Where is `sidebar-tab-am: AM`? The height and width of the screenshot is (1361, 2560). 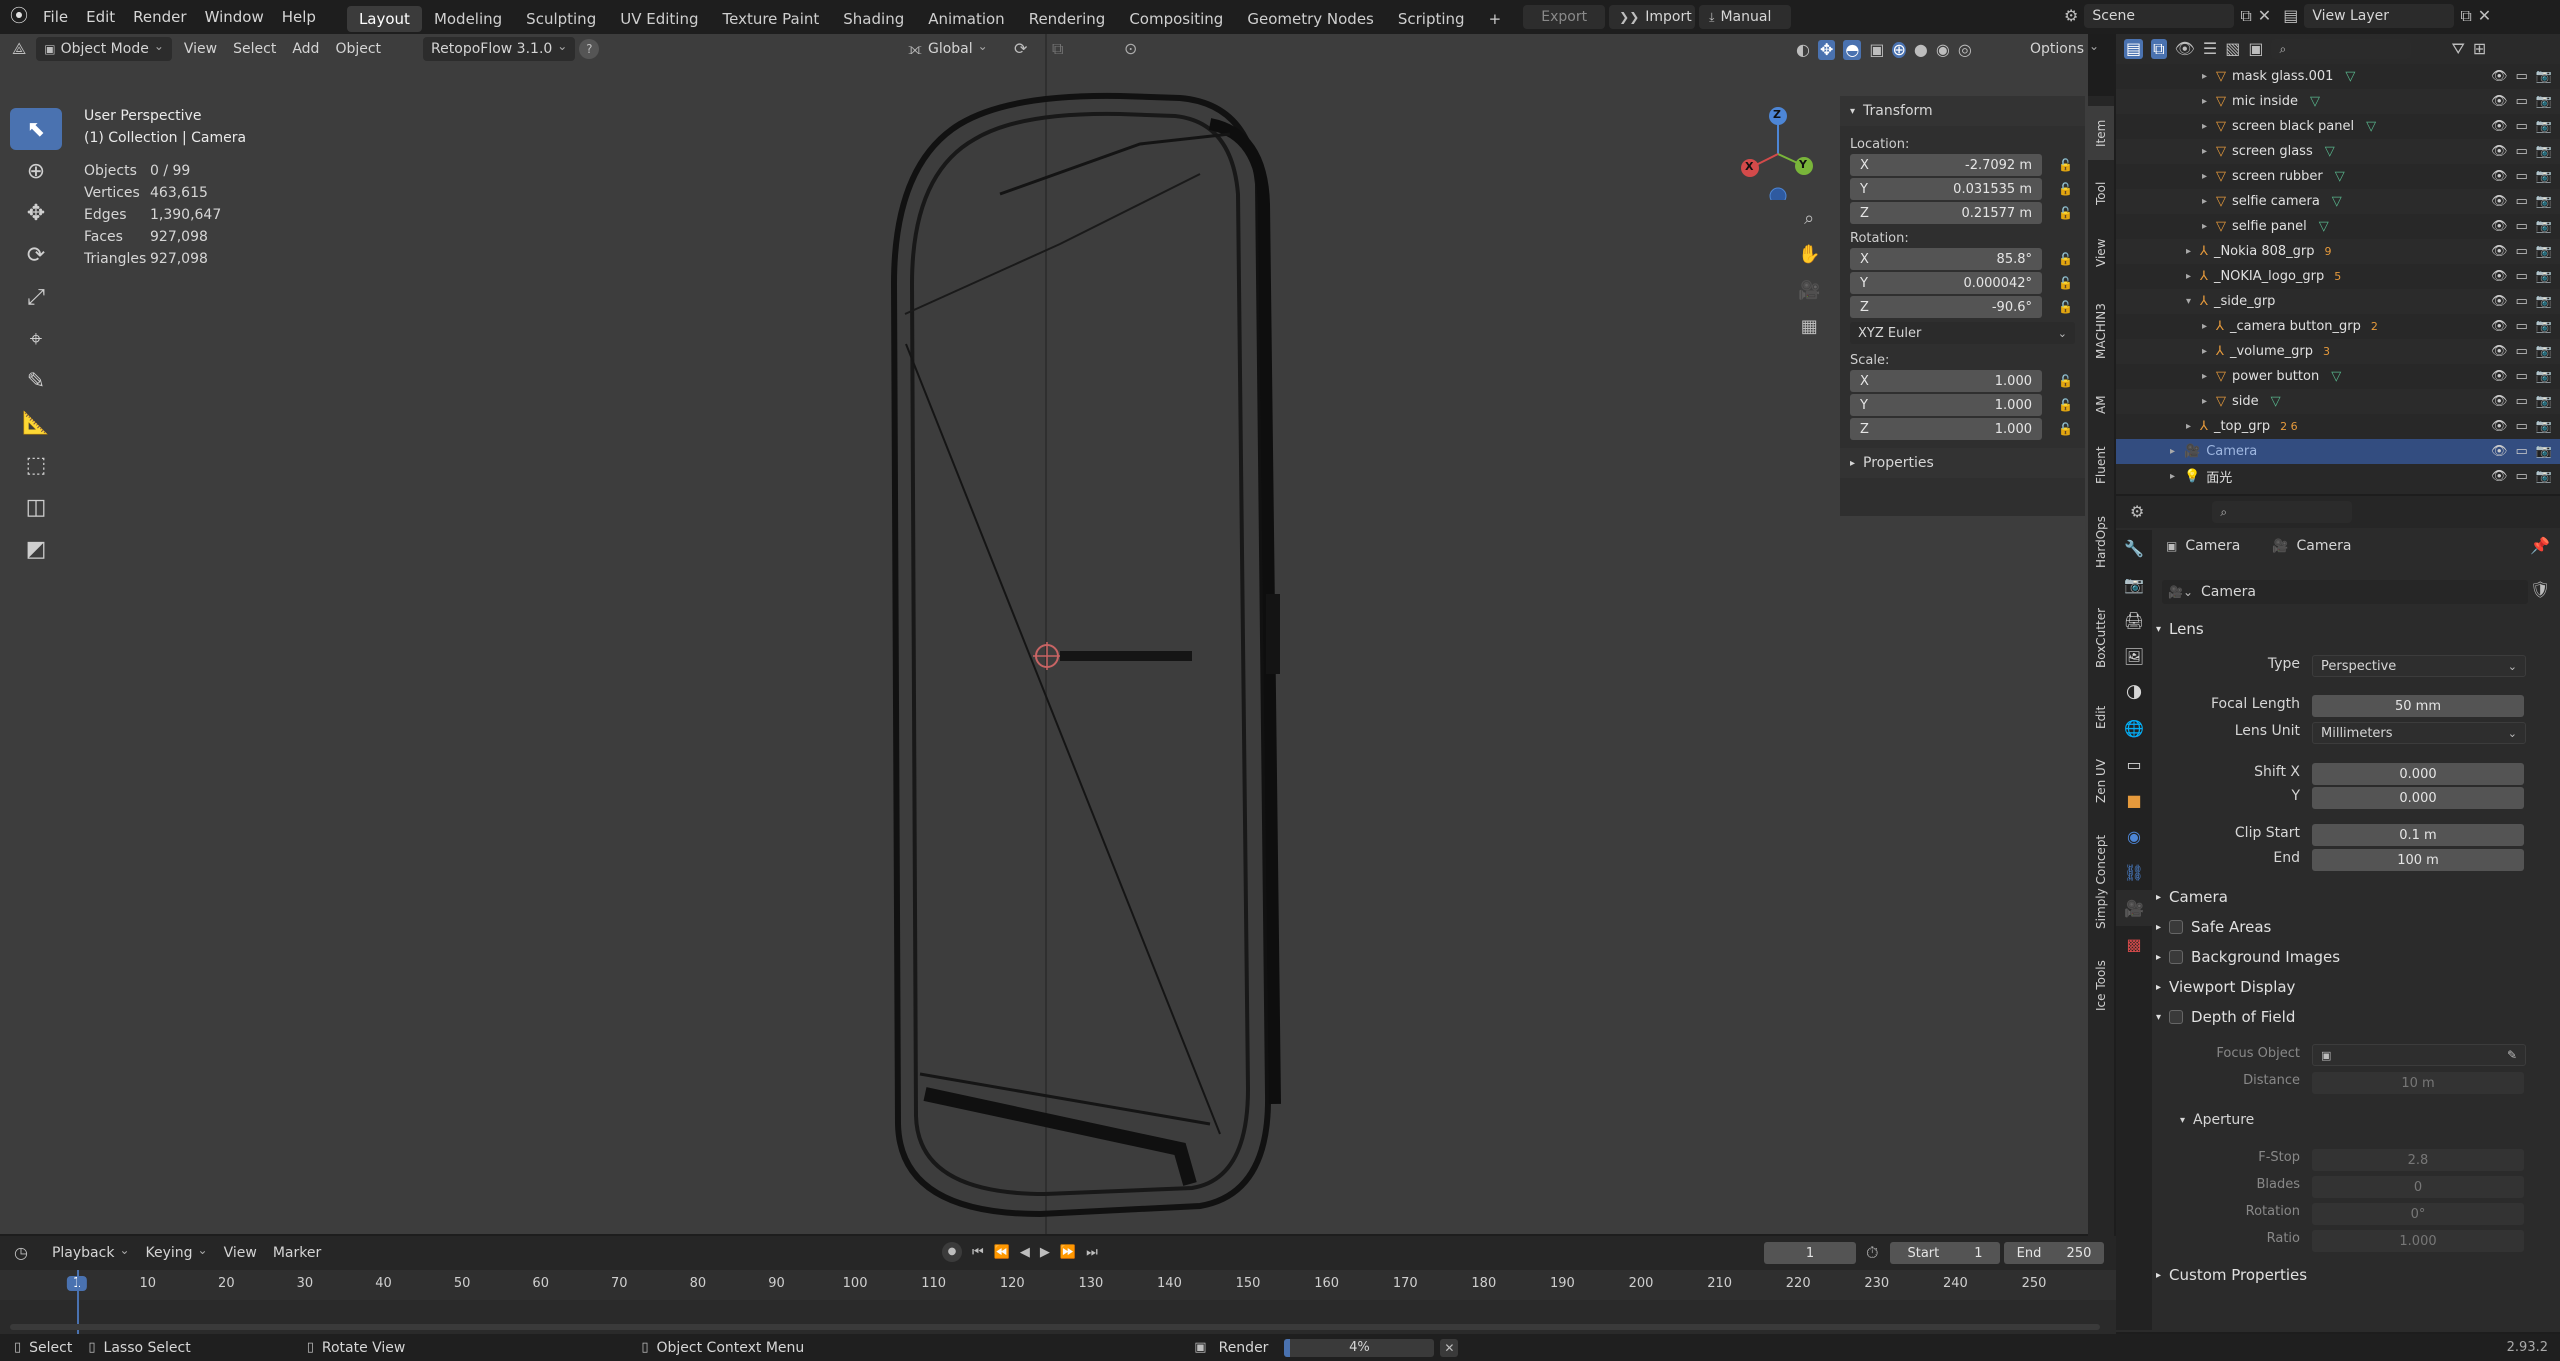 sidebar-tab-am: AM is located at coordinates (2101, 405).